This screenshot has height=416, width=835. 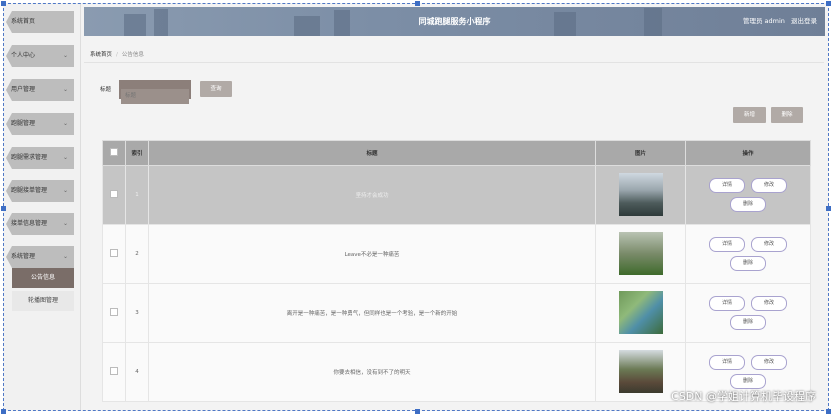 What do you see at coordinates (372, 254) in the screenshot?
I see `row-title: Leave不必是一种痛苦` at bounding box center [372, 254].